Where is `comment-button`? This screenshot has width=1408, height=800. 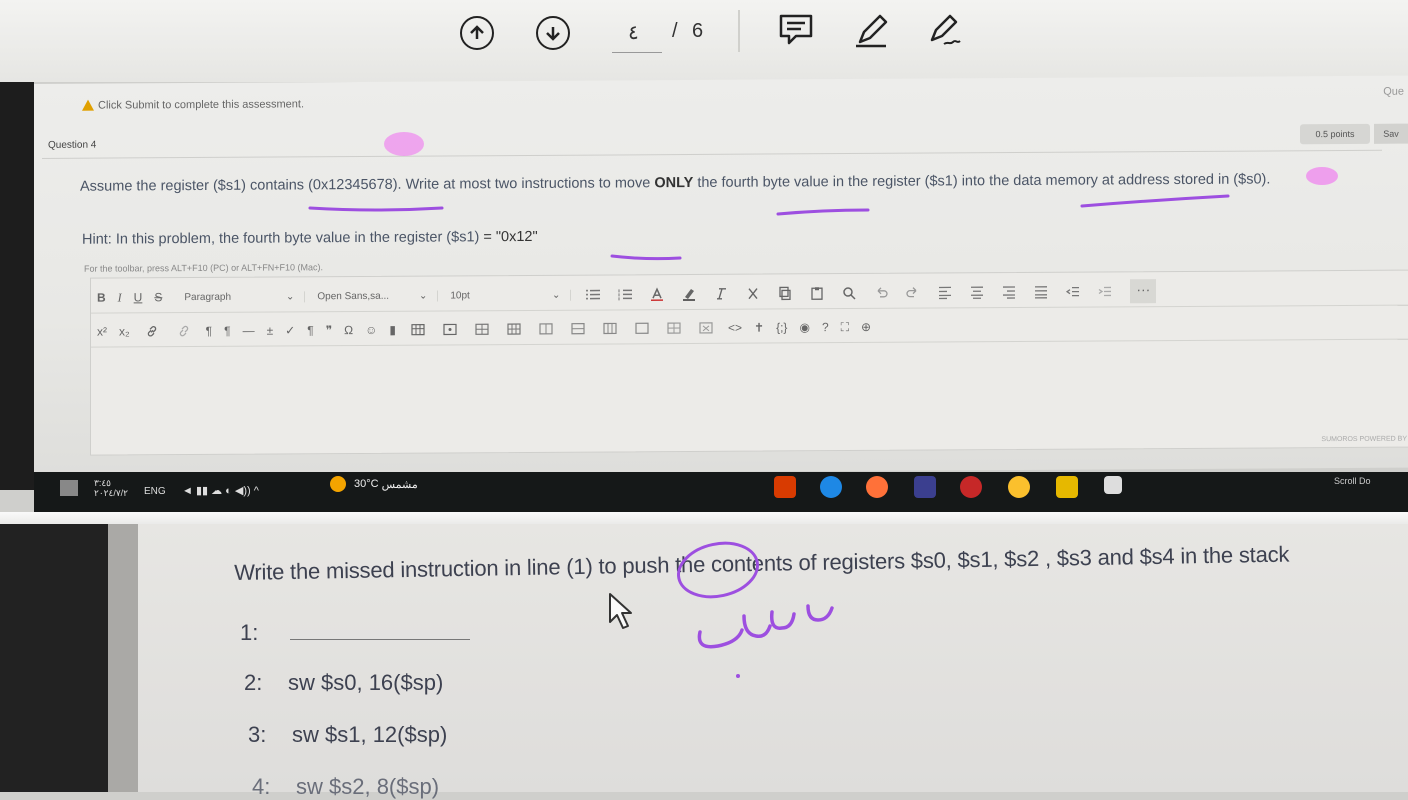
comment-button is located at coordinates (796, 30).